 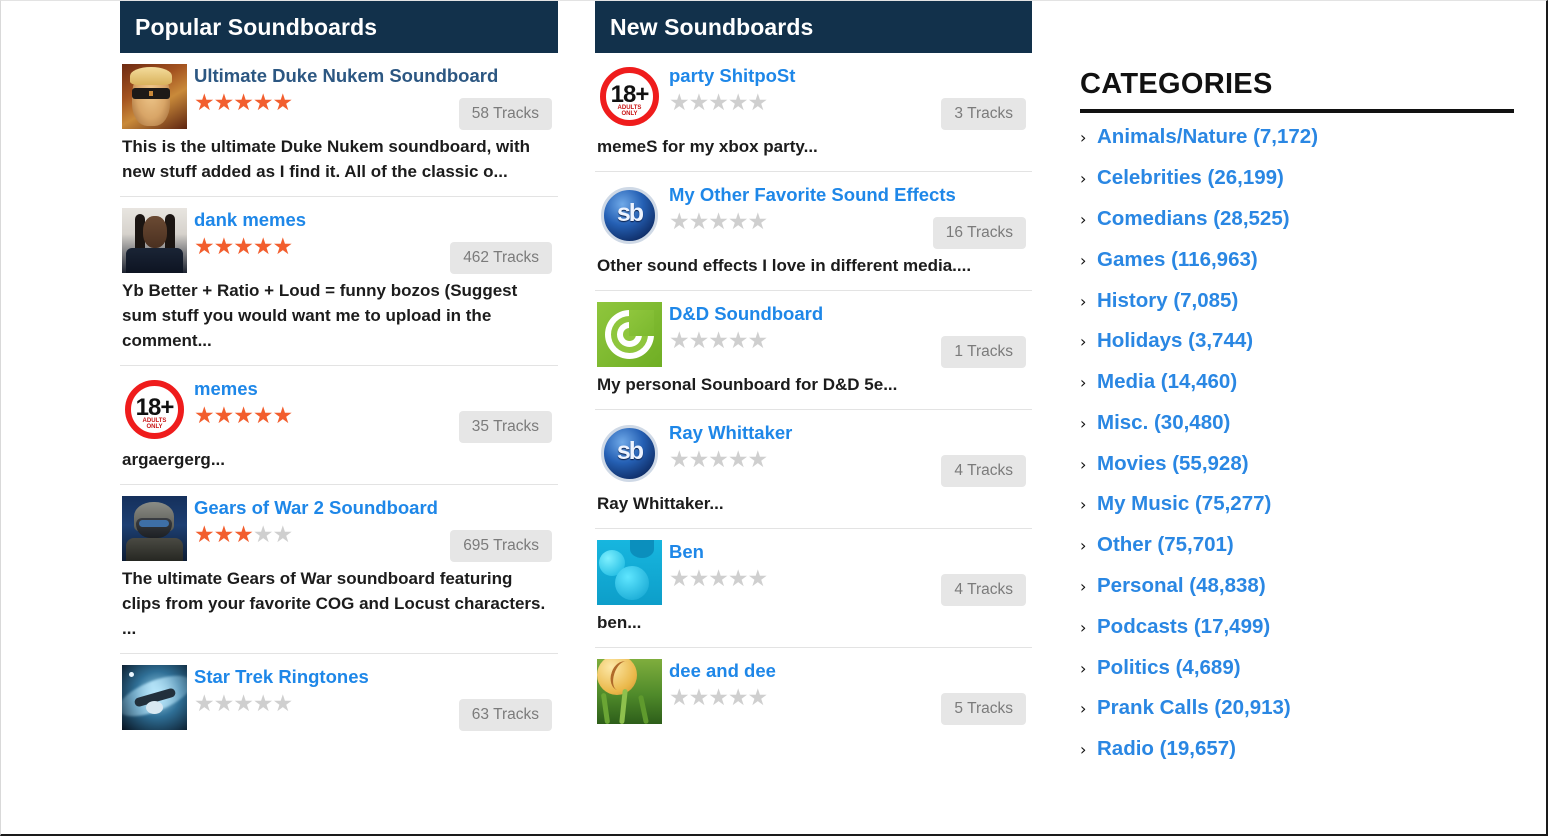 I want to click on category-link: Politics (4,689), so click(x=1169, y=668).